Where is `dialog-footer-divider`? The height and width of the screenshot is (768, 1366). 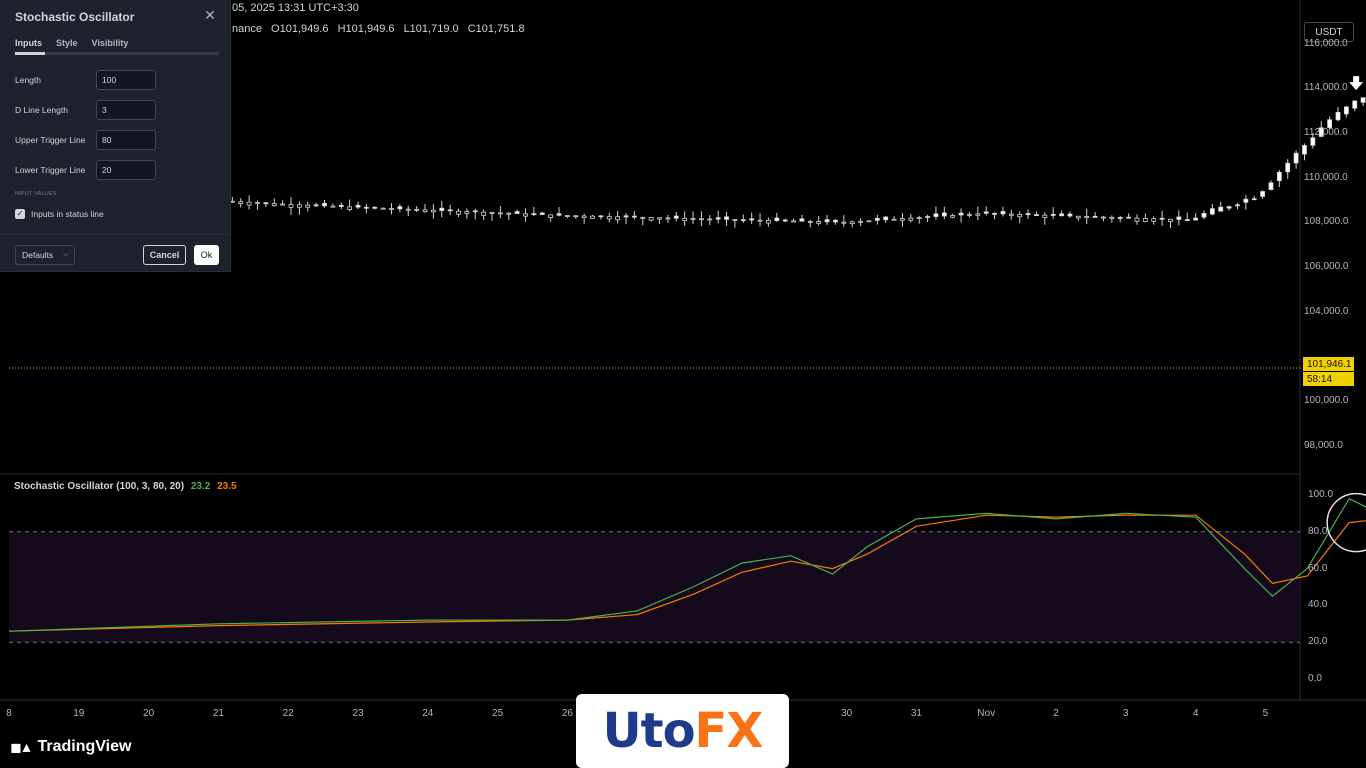
dialog-footer-divider is located at coordinates (115, 234).